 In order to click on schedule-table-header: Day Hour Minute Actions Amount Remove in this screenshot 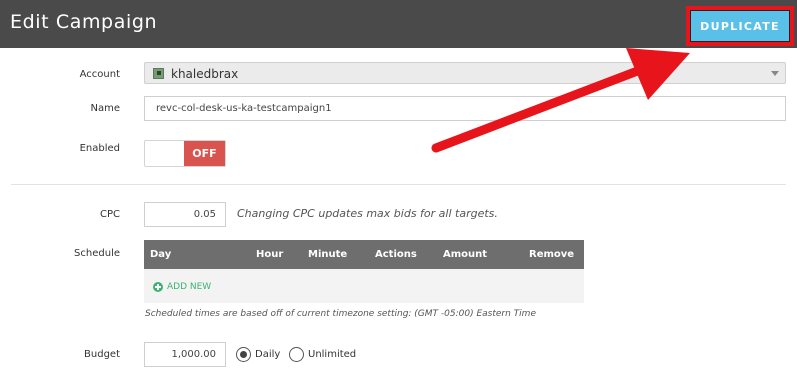, I will do `click(364, 254)`.